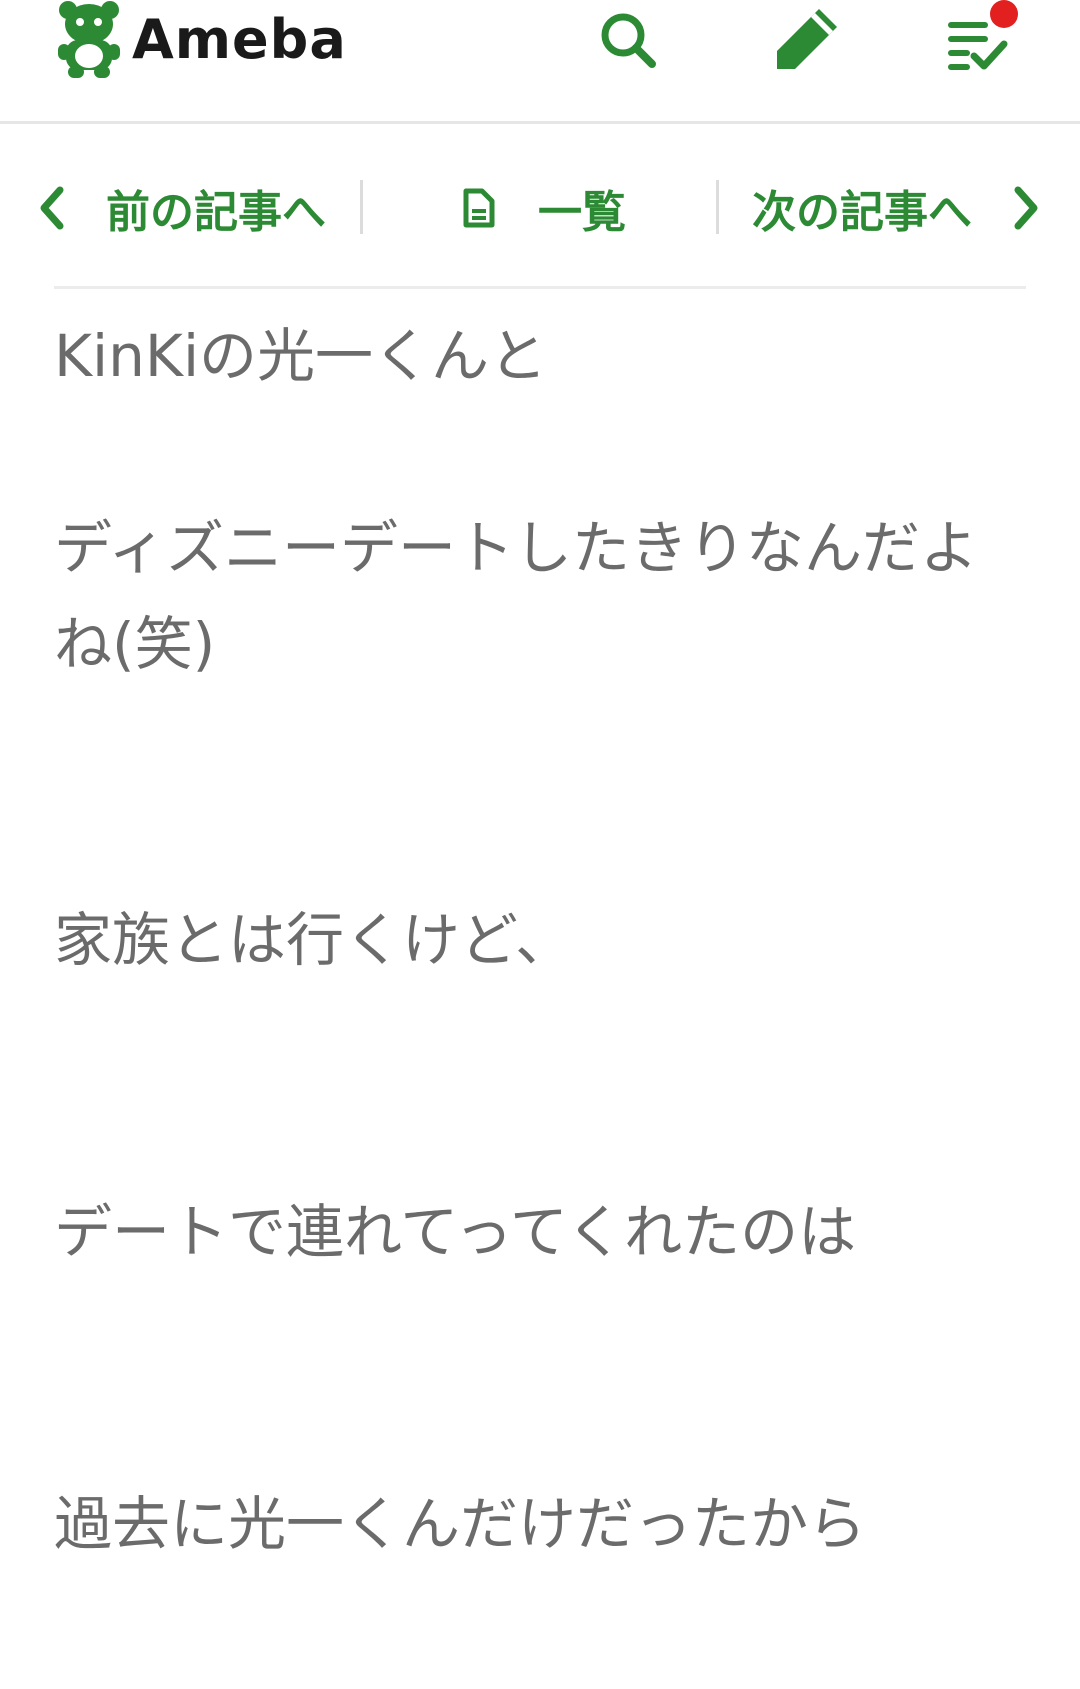 The width and height of the screenshot is (1080, 1689). I want to click on next-article-link: 次の記事へ, so click(896, 208).